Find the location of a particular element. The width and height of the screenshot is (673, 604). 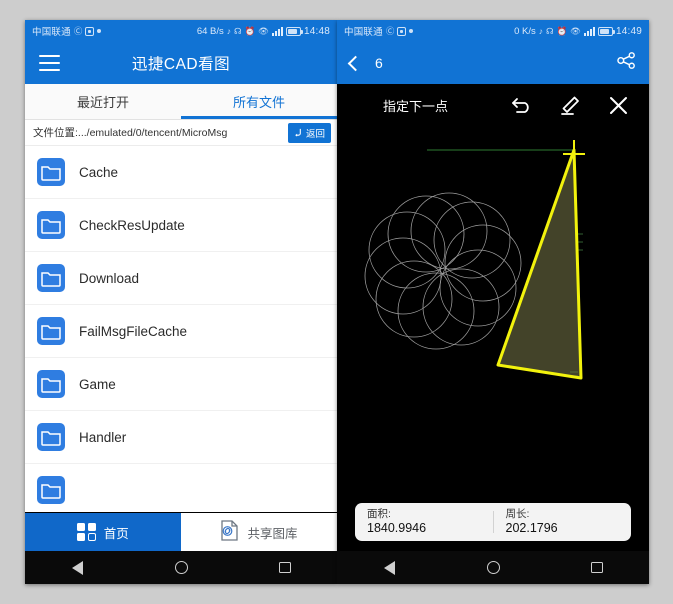

left-app-bar: 迅捷CAD看图 is located at coordinates (181, 63).